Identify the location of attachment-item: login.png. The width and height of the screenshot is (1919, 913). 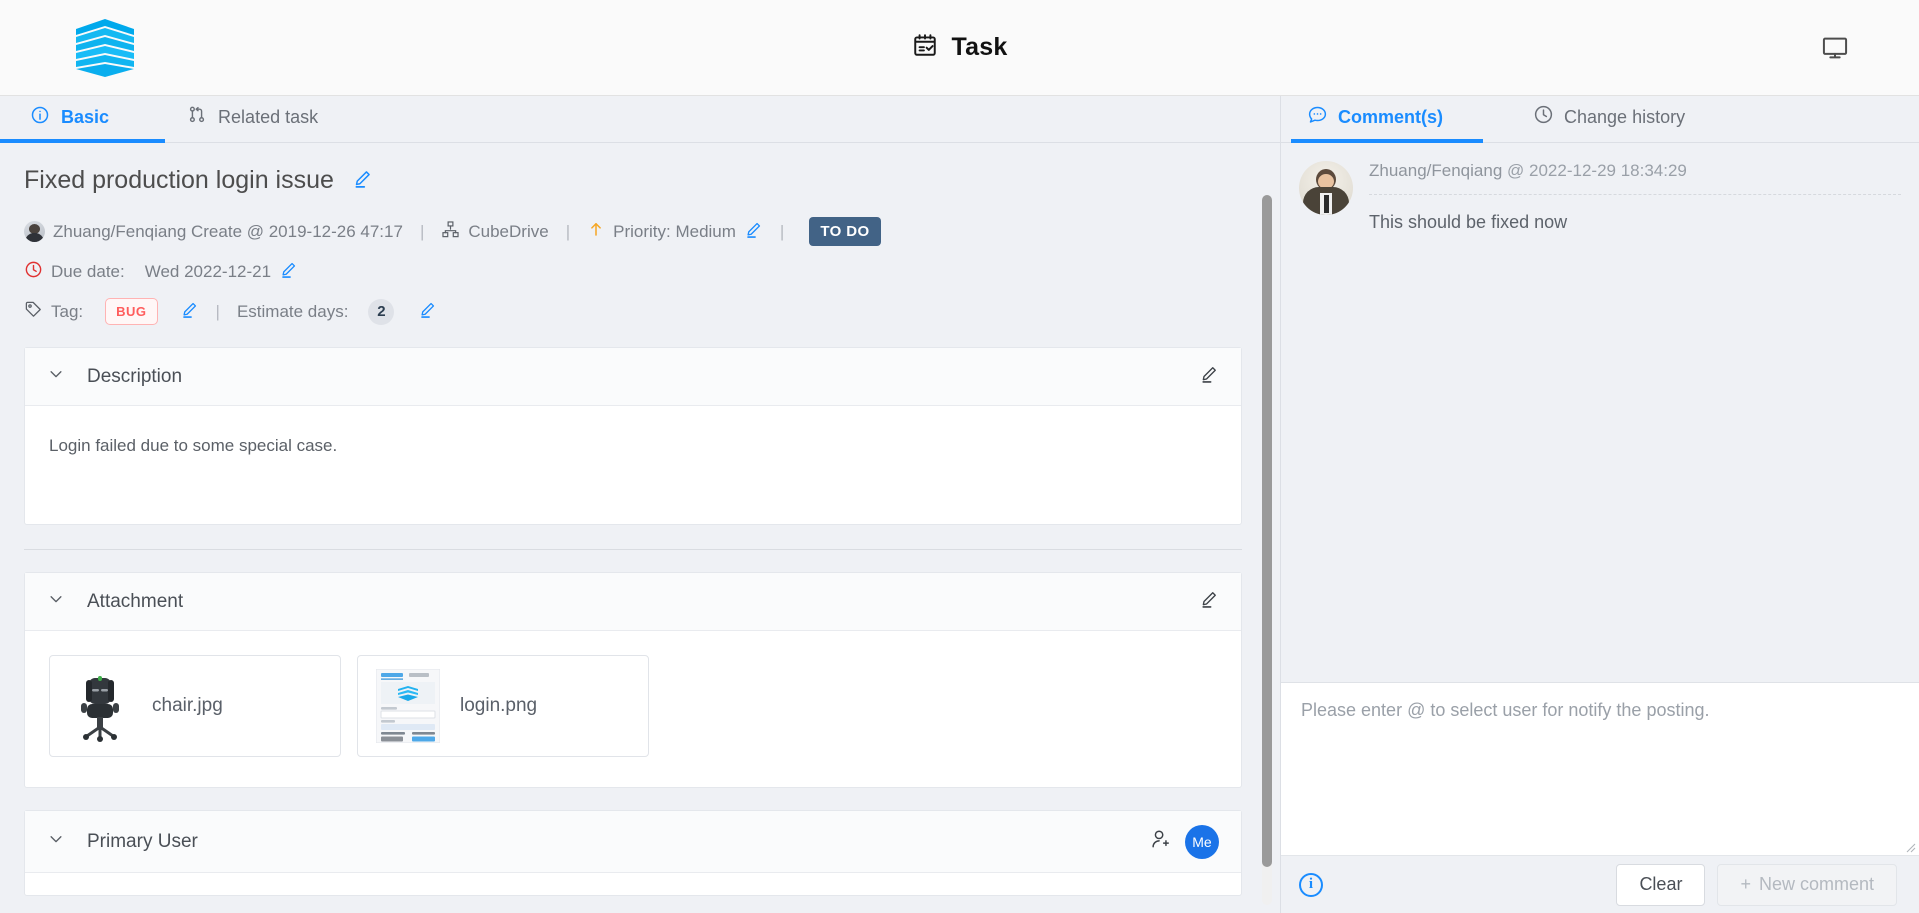
(503, 706).